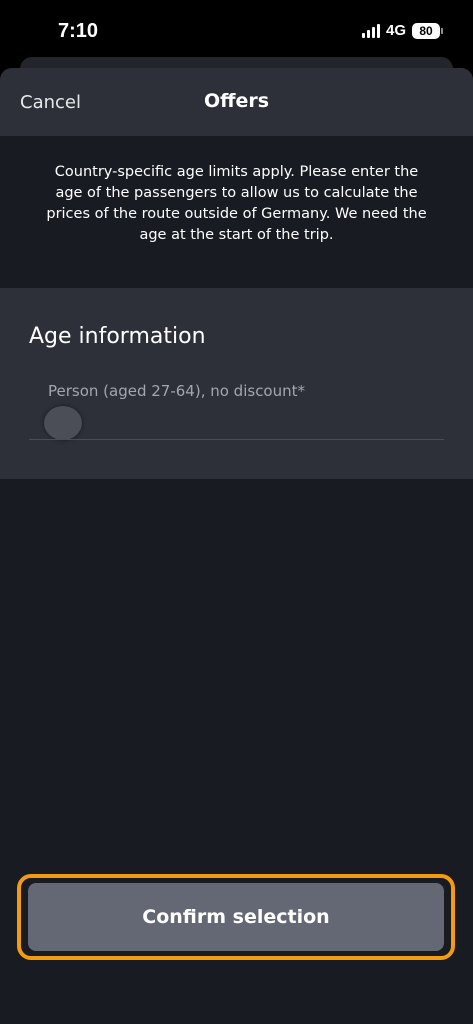  I want to click on confirm-selection-button: Confirm selection, so click(236, 917).